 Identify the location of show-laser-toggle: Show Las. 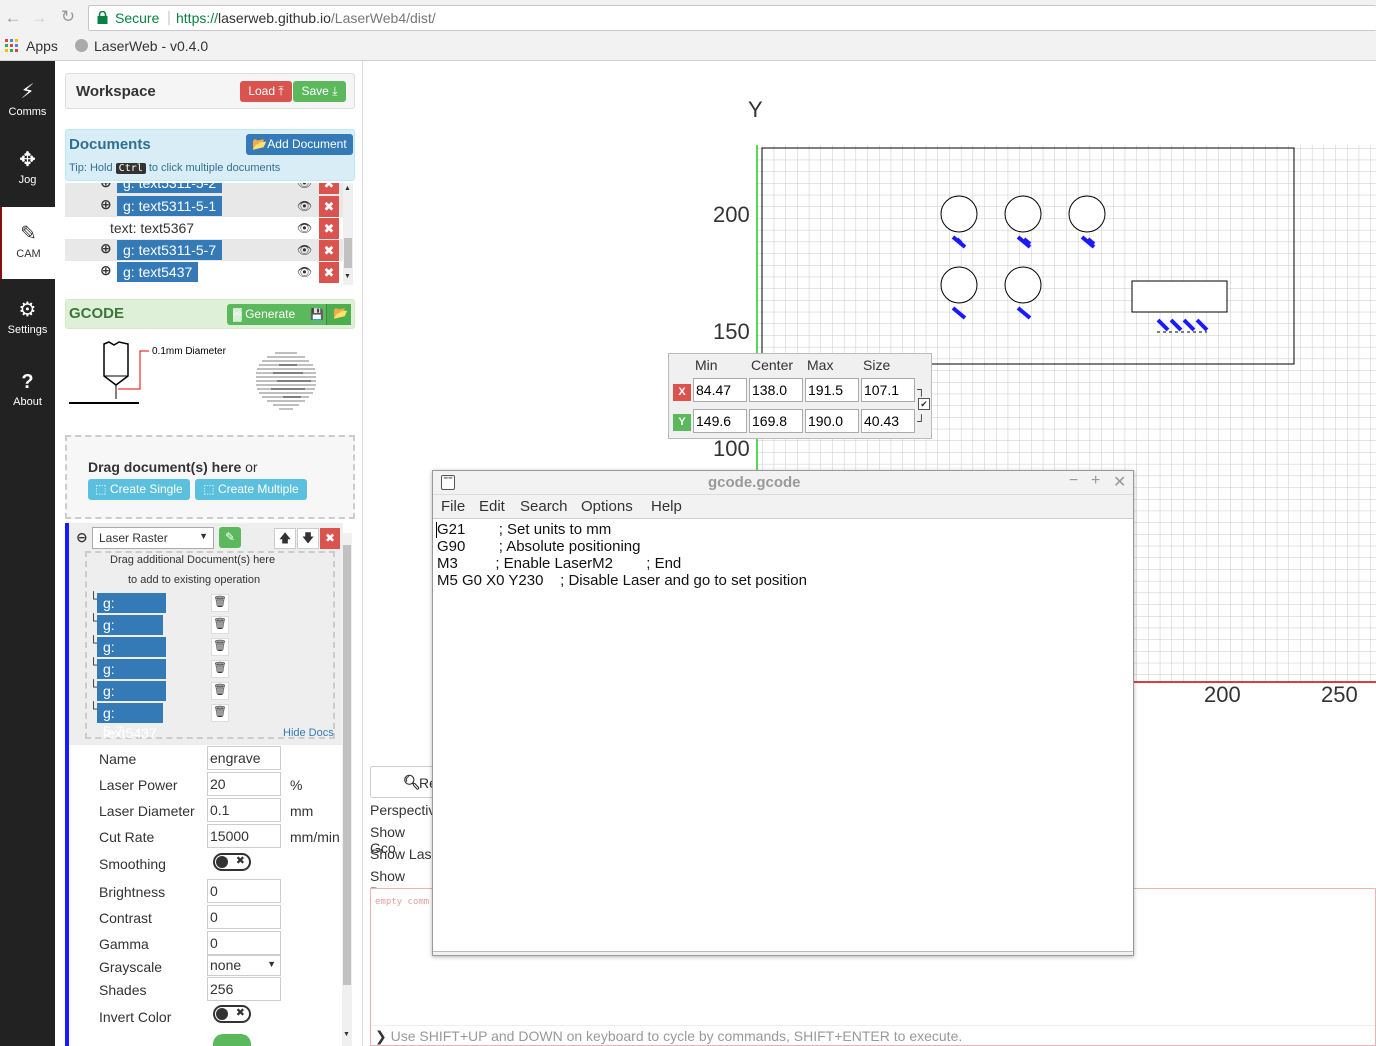
(400, 854).